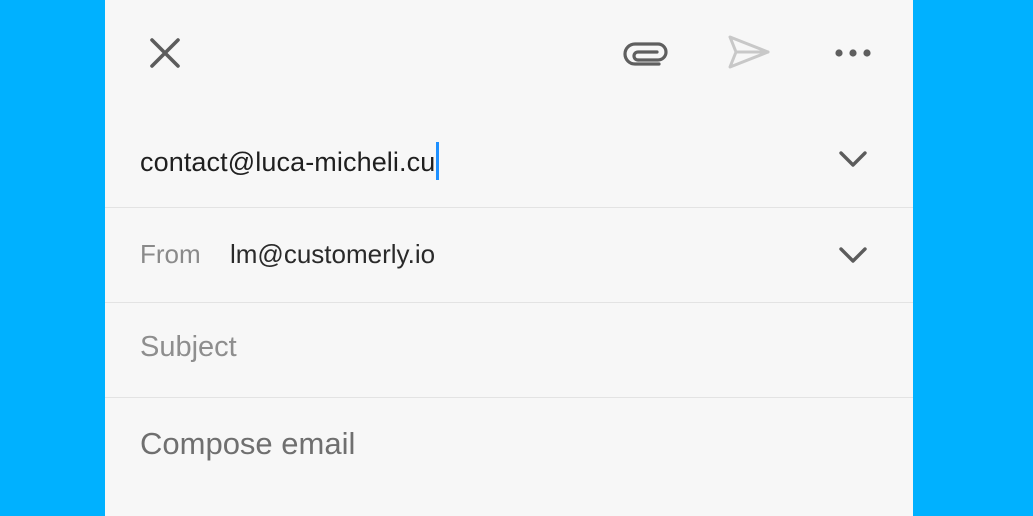 This screenshot has height=516, width=1033. Describe the element at coordinates (247, 444) in the screenshot. I see `compose-body-field: Compose email` at that location.